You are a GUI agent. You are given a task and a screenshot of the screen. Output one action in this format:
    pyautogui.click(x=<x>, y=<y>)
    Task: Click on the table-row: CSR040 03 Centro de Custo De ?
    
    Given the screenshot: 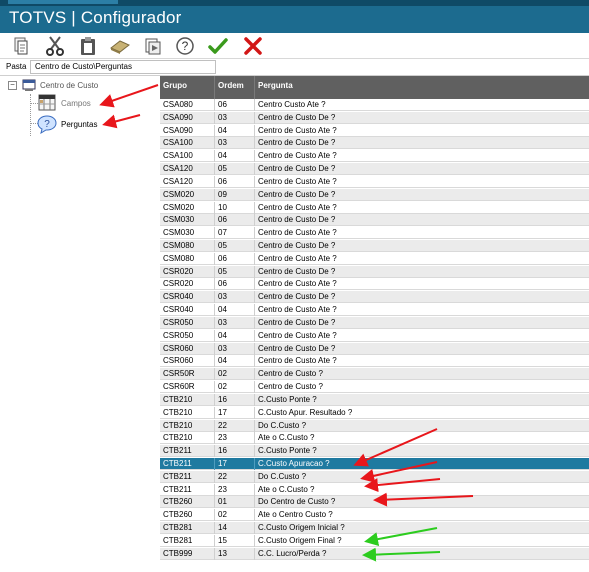 What is the action you would take?
    pyautogui.click(x=374, y=297)
    